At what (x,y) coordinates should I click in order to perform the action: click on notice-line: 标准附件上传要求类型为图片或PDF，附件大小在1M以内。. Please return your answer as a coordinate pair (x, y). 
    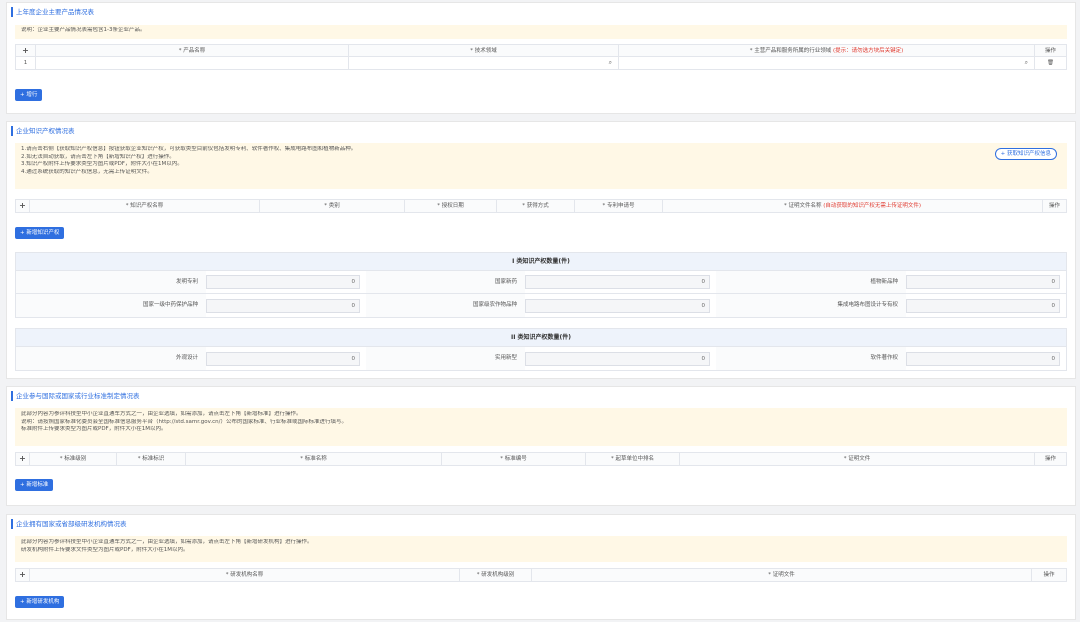
    Looking at the image, I should click on (94, 429).